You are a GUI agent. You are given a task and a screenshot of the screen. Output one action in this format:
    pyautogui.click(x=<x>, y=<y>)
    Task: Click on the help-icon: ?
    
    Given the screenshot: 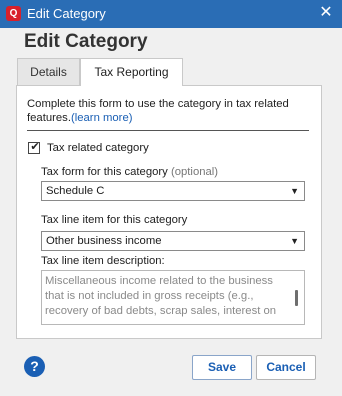 What is the action you would take?
    pyautogui.click(x=34, y=366)
    